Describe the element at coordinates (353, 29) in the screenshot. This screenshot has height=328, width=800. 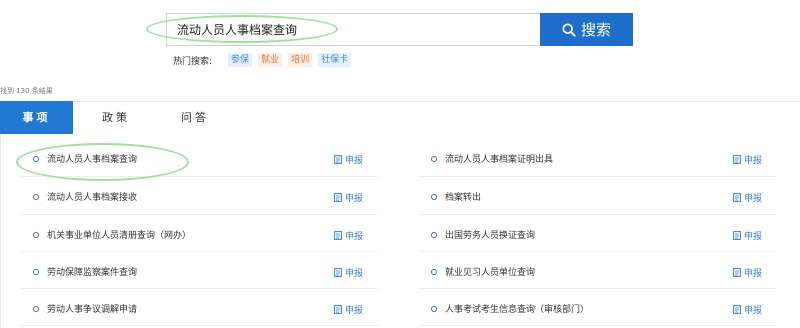
I see `search-input` at that location.